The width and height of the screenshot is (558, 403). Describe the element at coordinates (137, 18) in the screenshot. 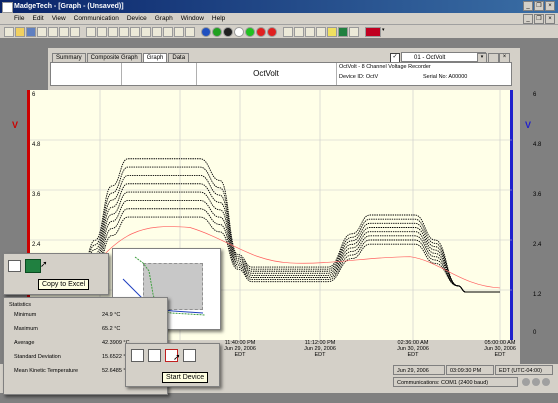

I see `menu-device: Device` at that location.